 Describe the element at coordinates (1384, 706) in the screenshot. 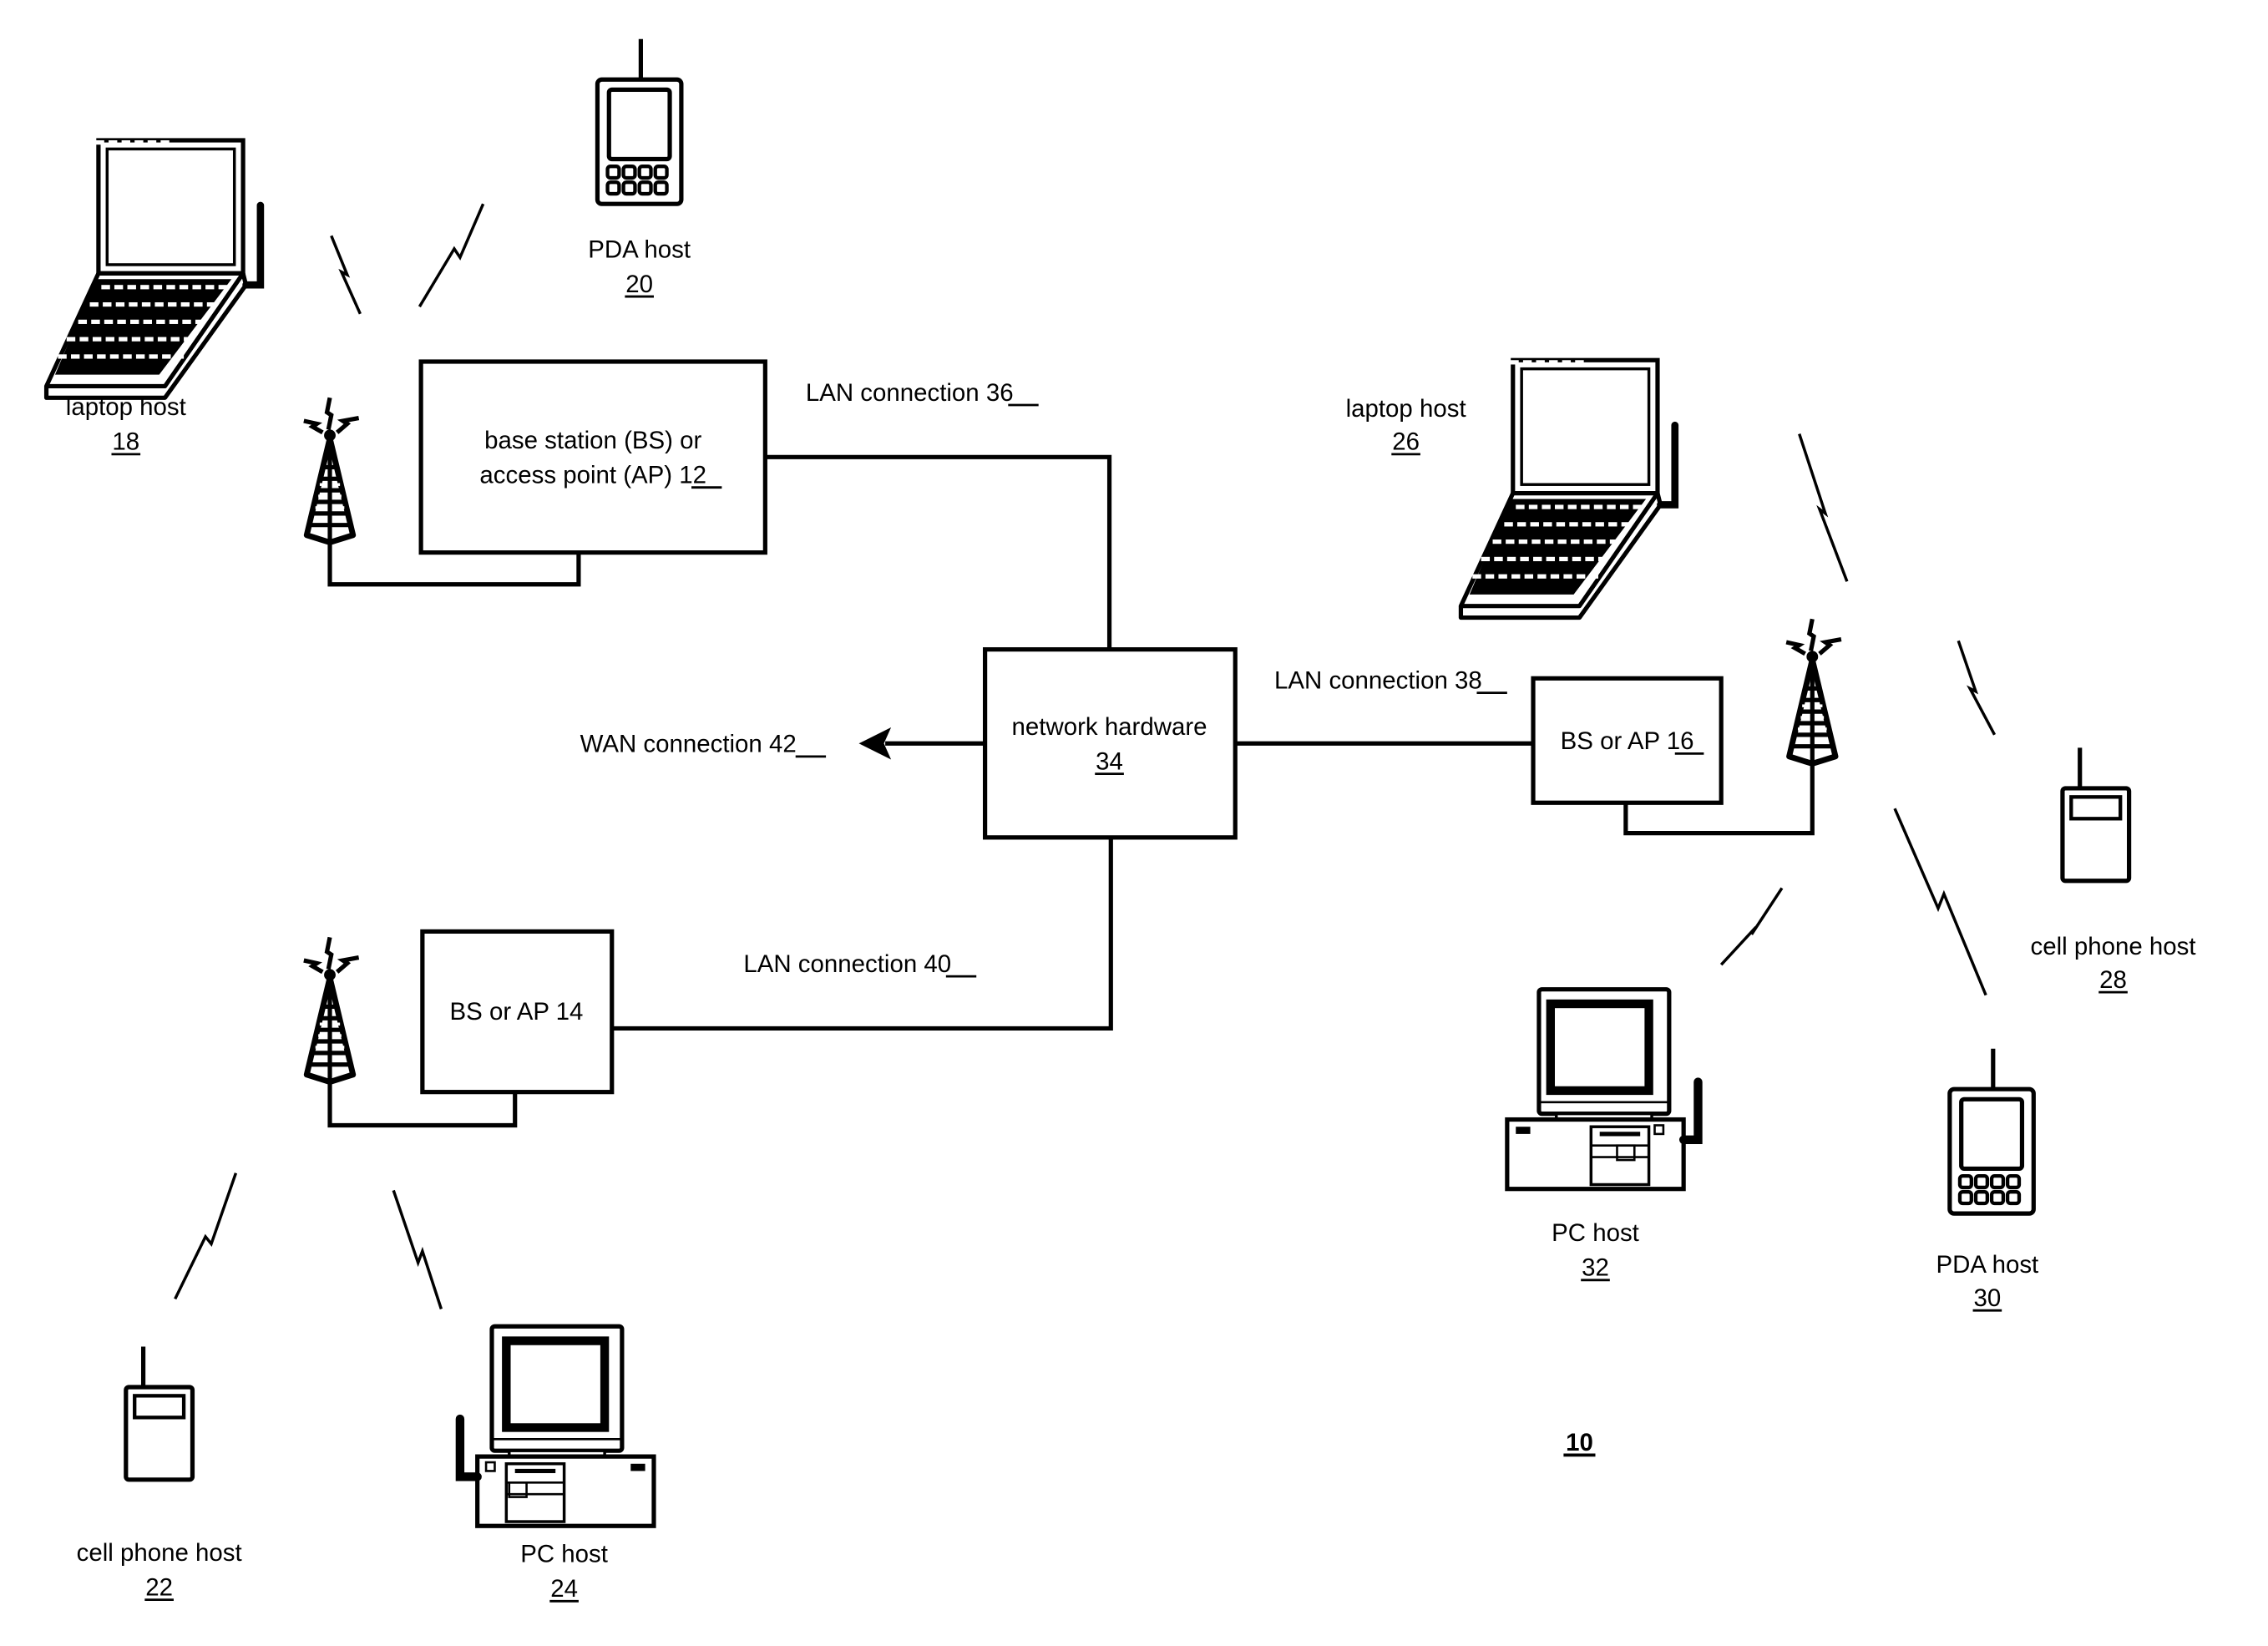

I see `lan-connection-38: LAN connection 38` at that location.